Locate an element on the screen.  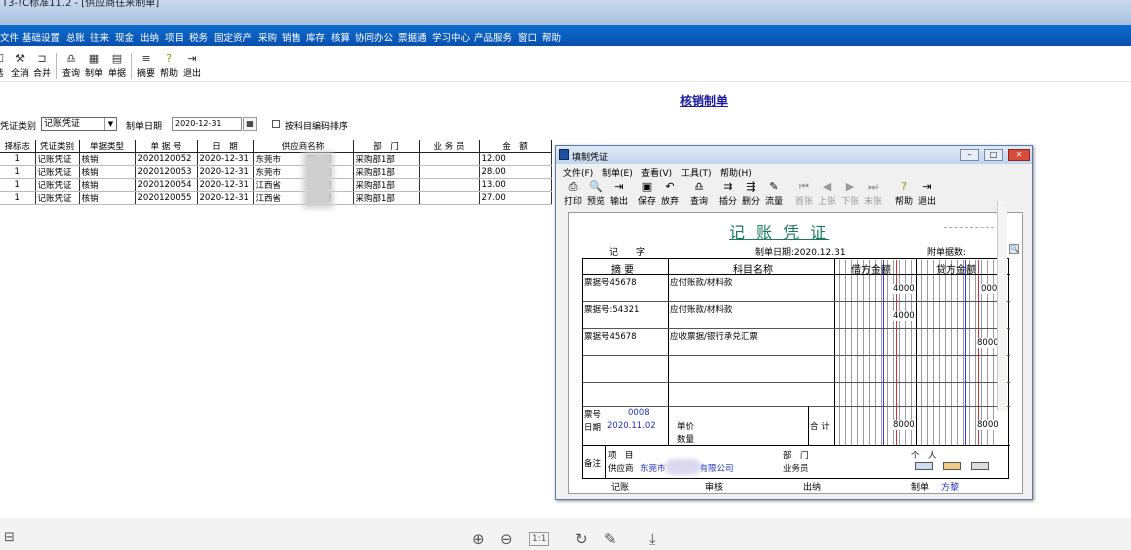
merge-button: ⊐ 合并 is located at coordinates (42, 66).